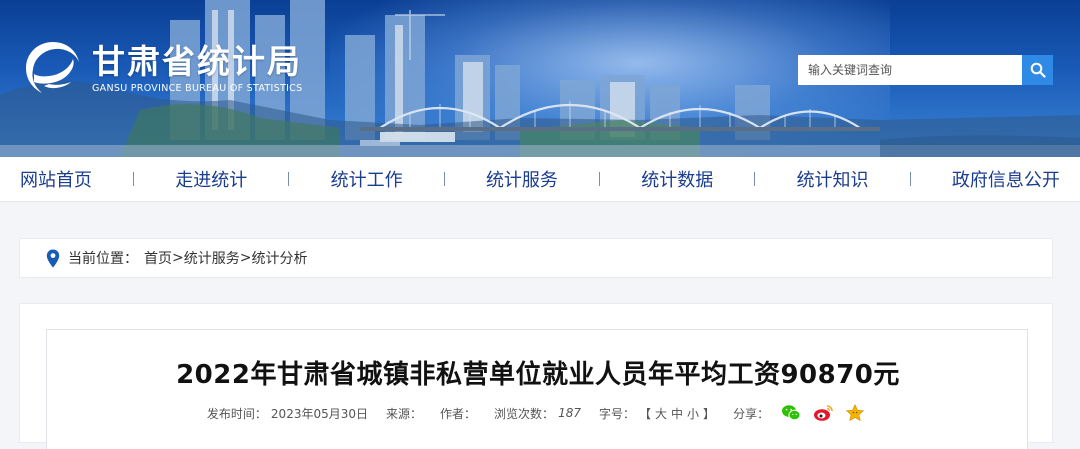 Image resolution: width=1080 pixels, height=449 pixels. What do you see at coordinates (103, 259) in the screenshot?
I see `breadcrumb-label: 当前位置：` at bounding box center [103, 259].